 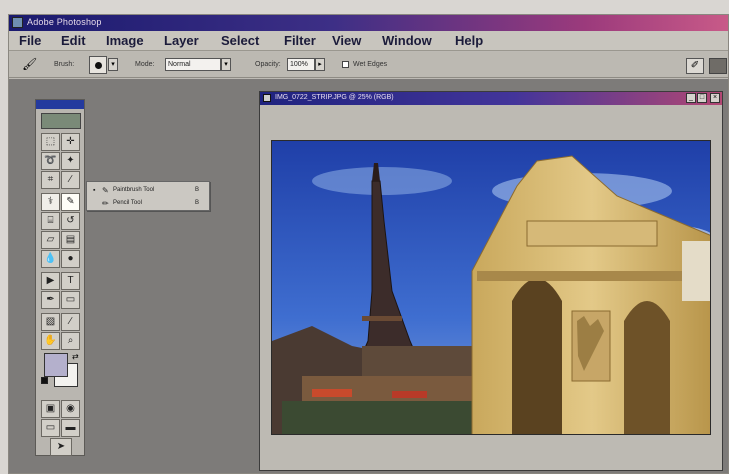 What do you see at coordinates (702, 98) in the screenshot?
I see `maximize-icon: □` at bounding box center [702, 98].